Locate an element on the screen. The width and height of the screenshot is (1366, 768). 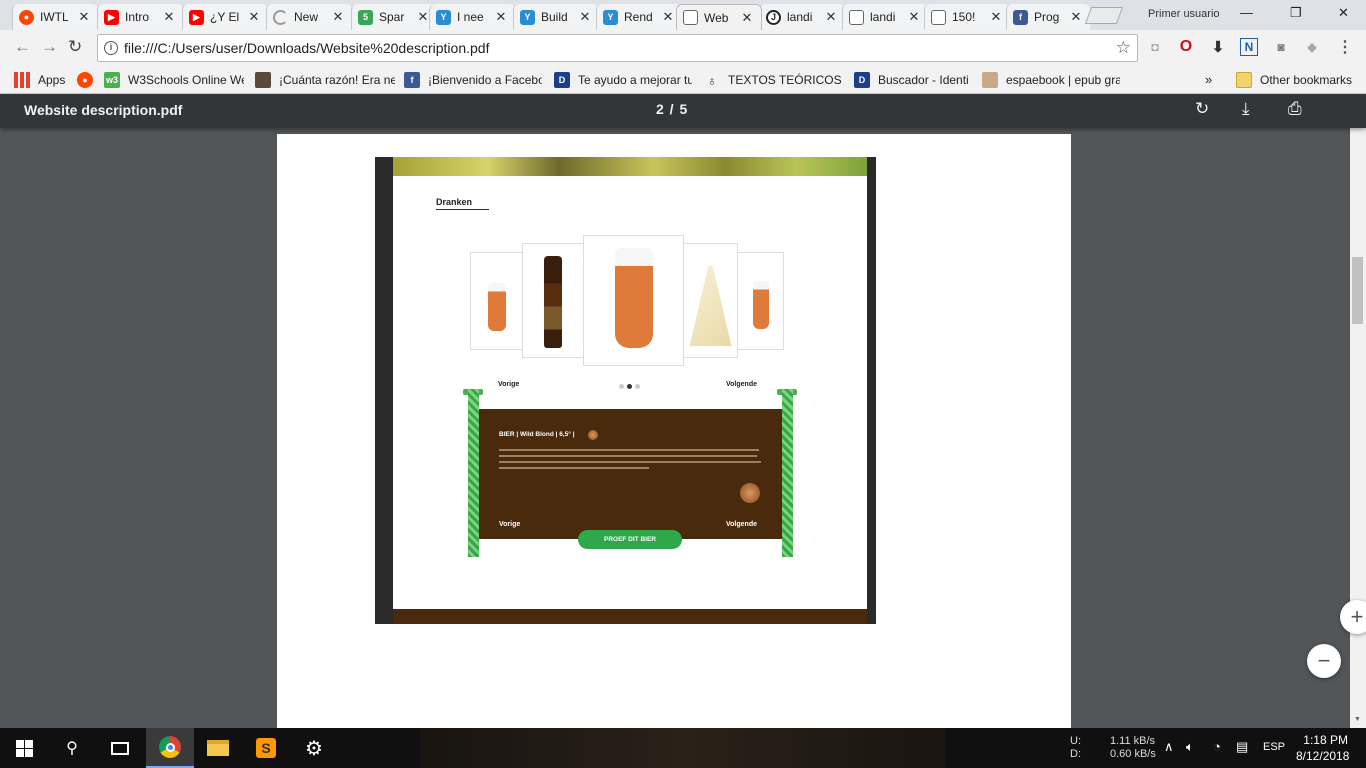
tab-11: landi ✕ is located at coordinates (885, 17).